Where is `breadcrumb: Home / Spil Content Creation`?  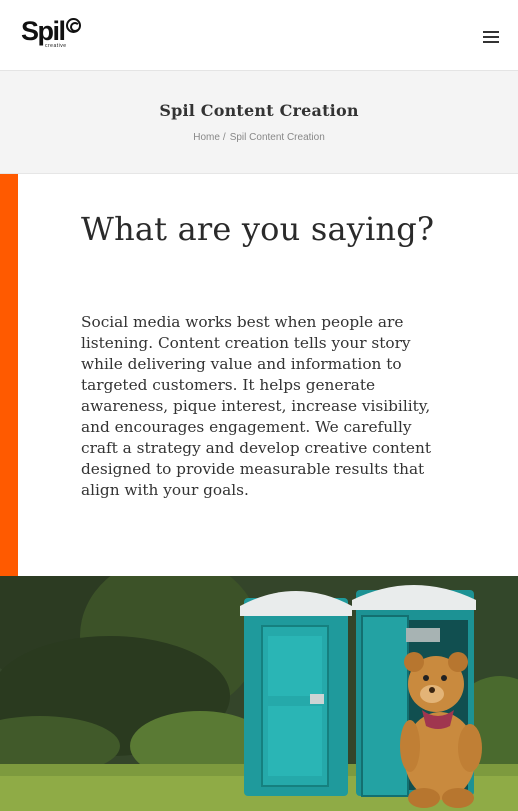
breadcrumb: Home / Spil Content Creation is located at coordinates (259, 137).